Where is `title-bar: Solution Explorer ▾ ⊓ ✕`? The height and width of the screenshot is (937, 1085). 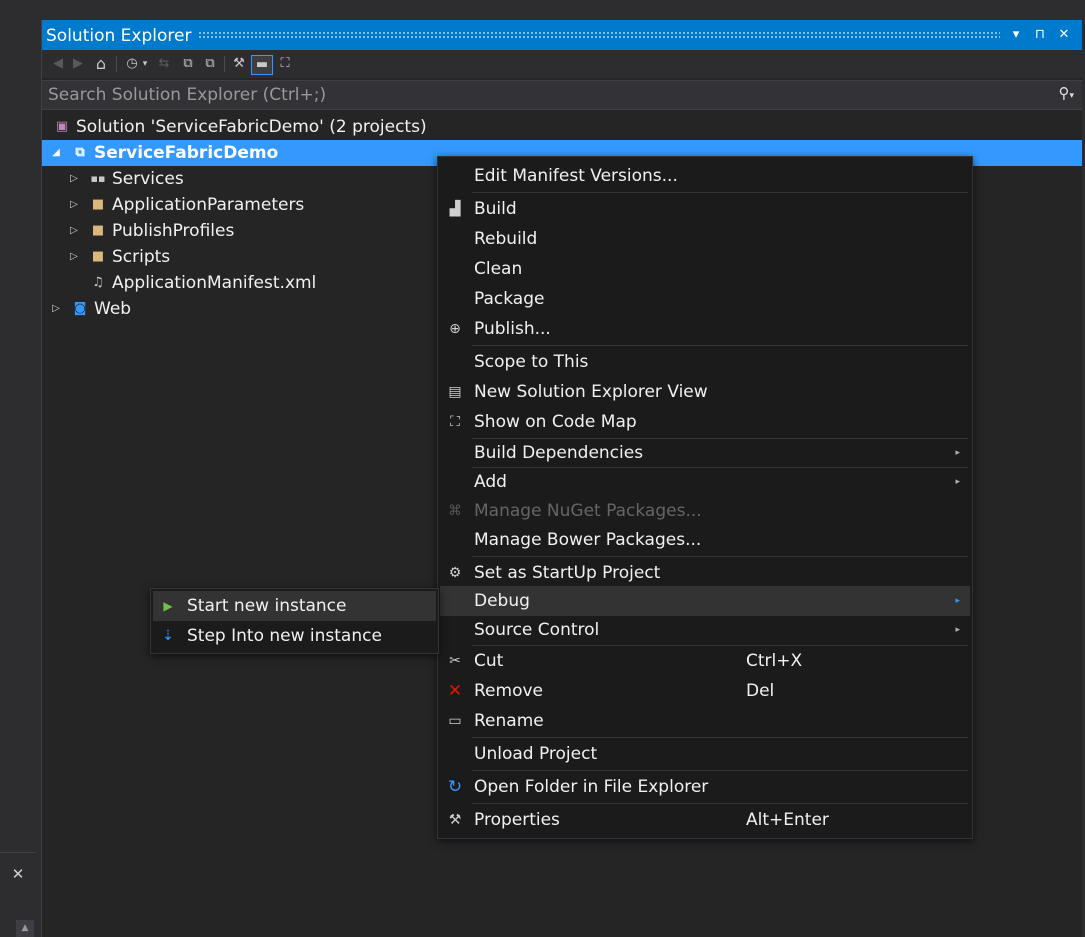 title-bar: Solution Explorer ▾ ⊓ ✕ is located at coordinates (562, 35).